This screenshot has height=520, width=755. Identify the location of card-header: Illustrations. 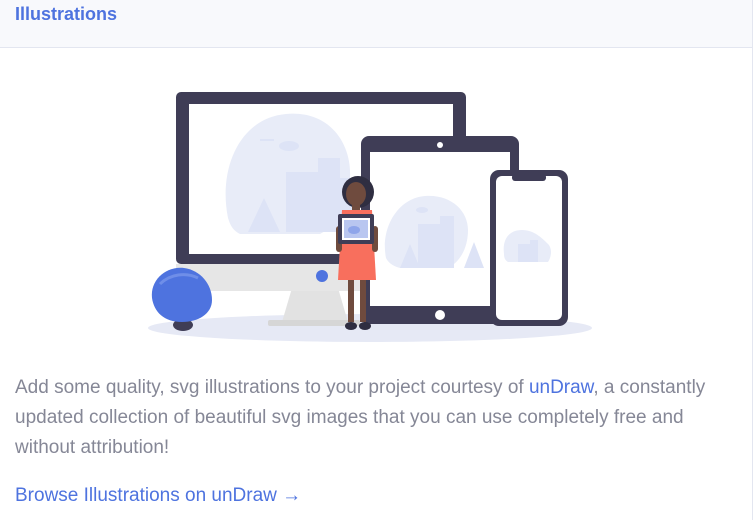
(376, 24).